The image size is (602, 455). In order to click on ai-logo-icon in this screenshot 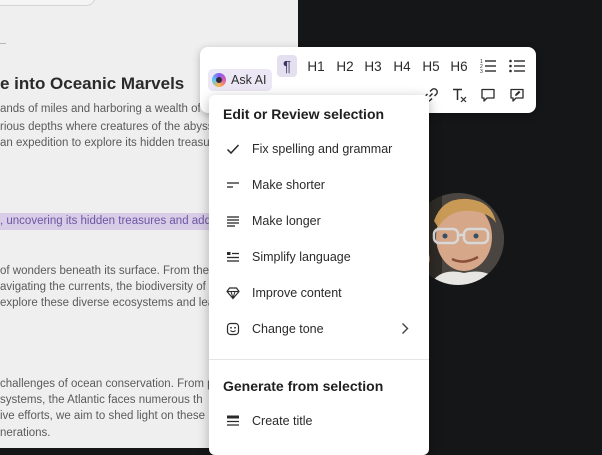, I will do `click(219, 80)`.